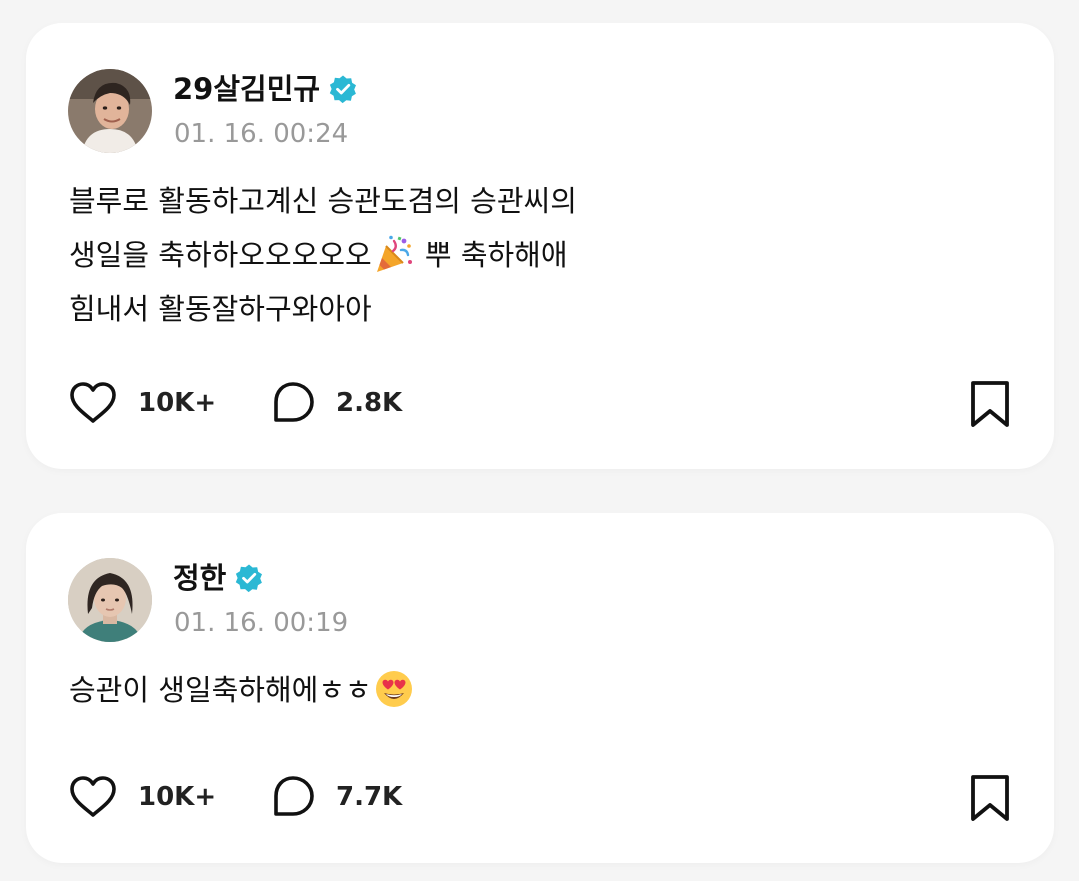  I want to click on author-name: 정한, so click(199, 578).